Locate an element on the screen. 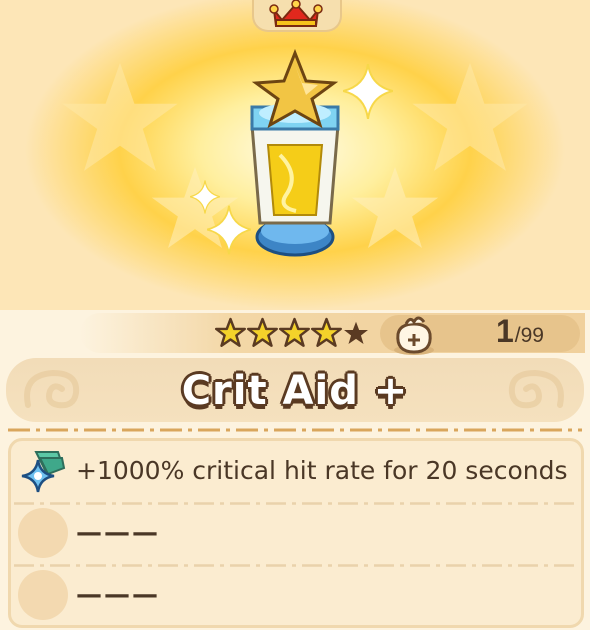 The image size is (590, 630). owned-max: /99 is located at coordinates (529, 335).